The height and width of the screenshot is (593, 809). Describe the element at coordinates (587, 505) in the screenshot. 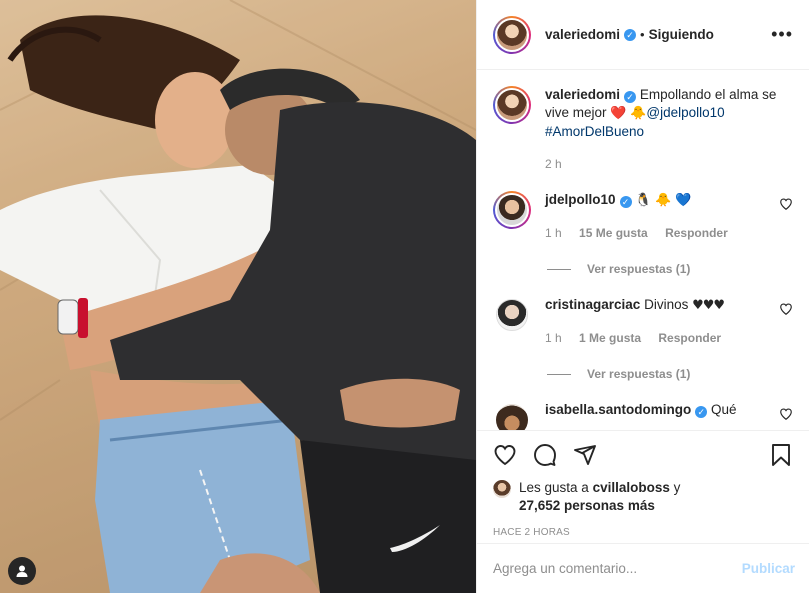

I see `likes-count-link: 27,652 personas más` at that location.